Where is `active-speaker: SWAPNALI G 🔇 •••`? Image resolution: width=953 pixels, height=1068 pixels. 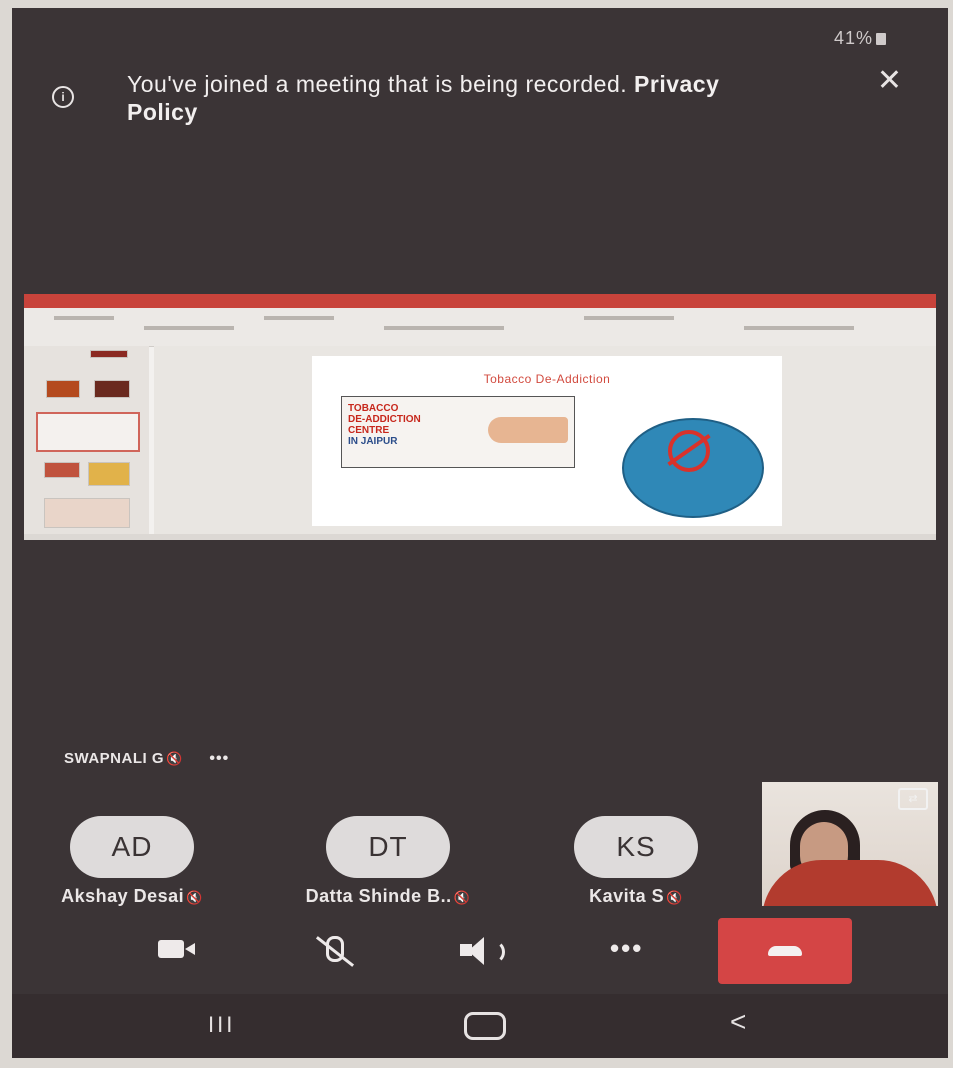 active-speaker: SWAPNALI G 🔇 ••• is located at coordinates (146, 759).